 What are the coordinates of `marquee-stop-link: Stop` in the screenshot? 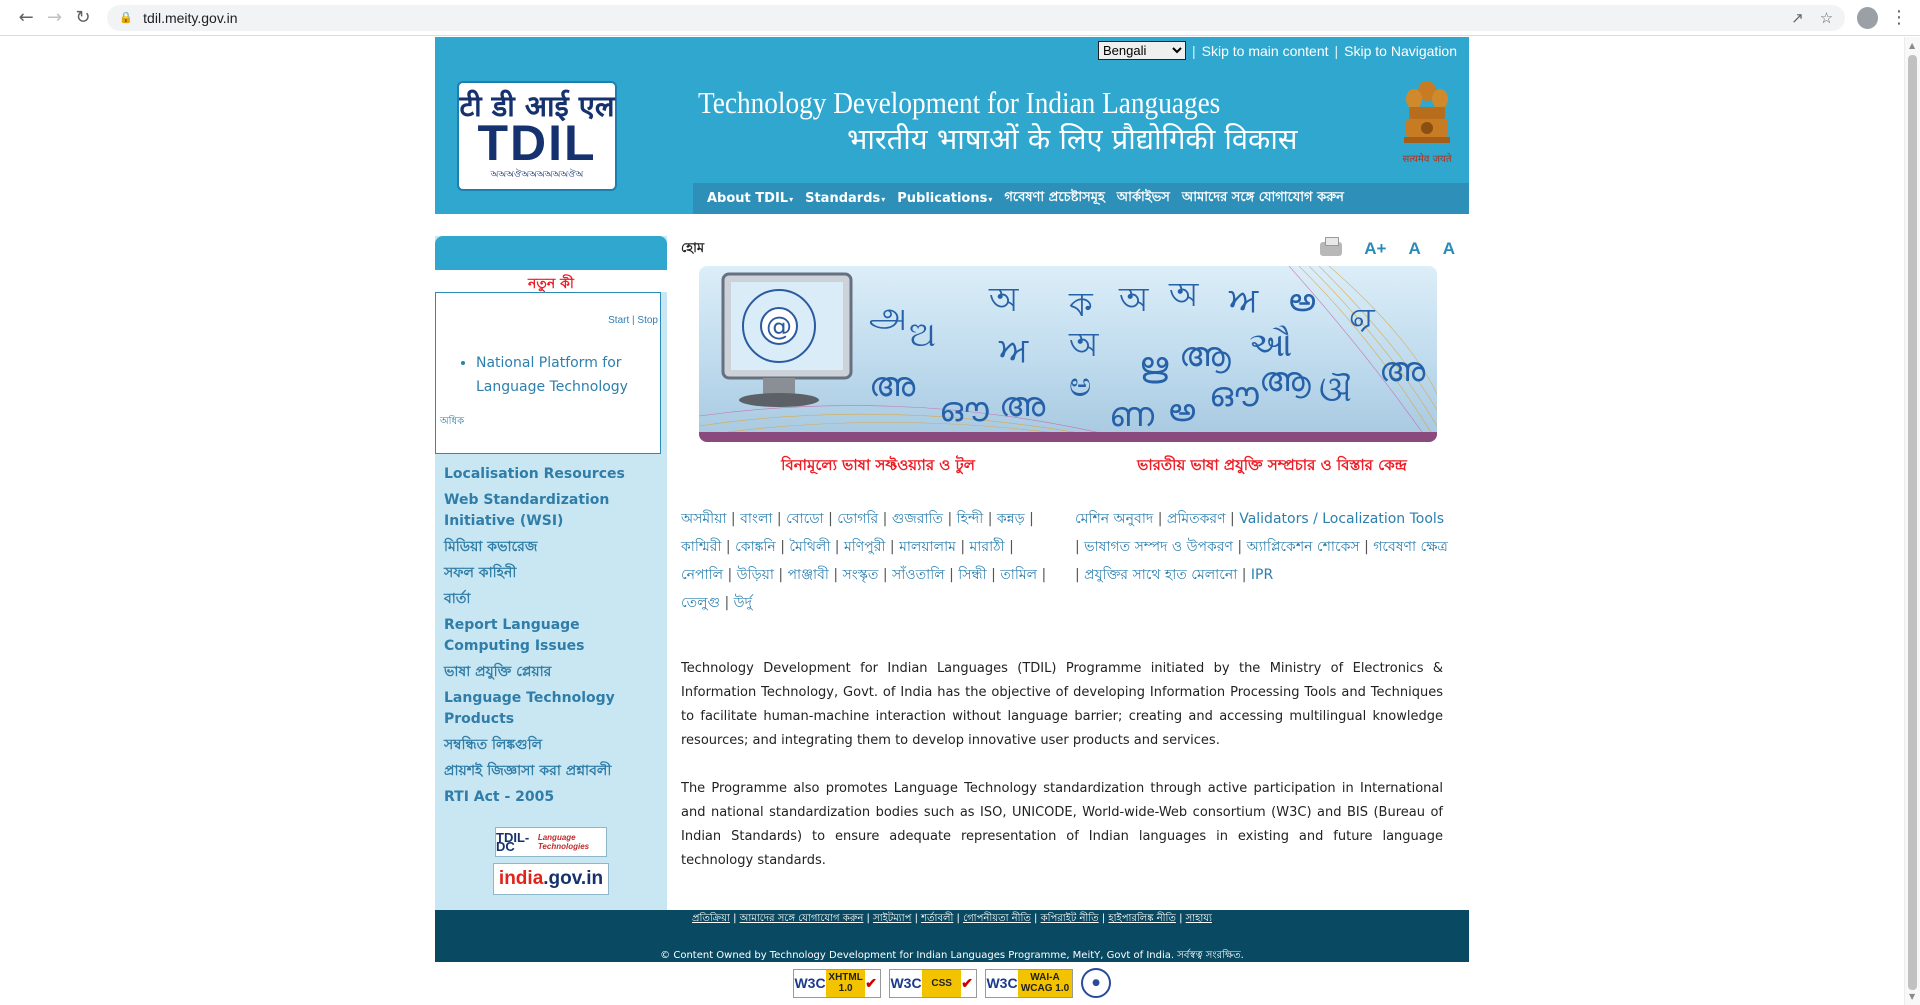 It's located at (647, 320).